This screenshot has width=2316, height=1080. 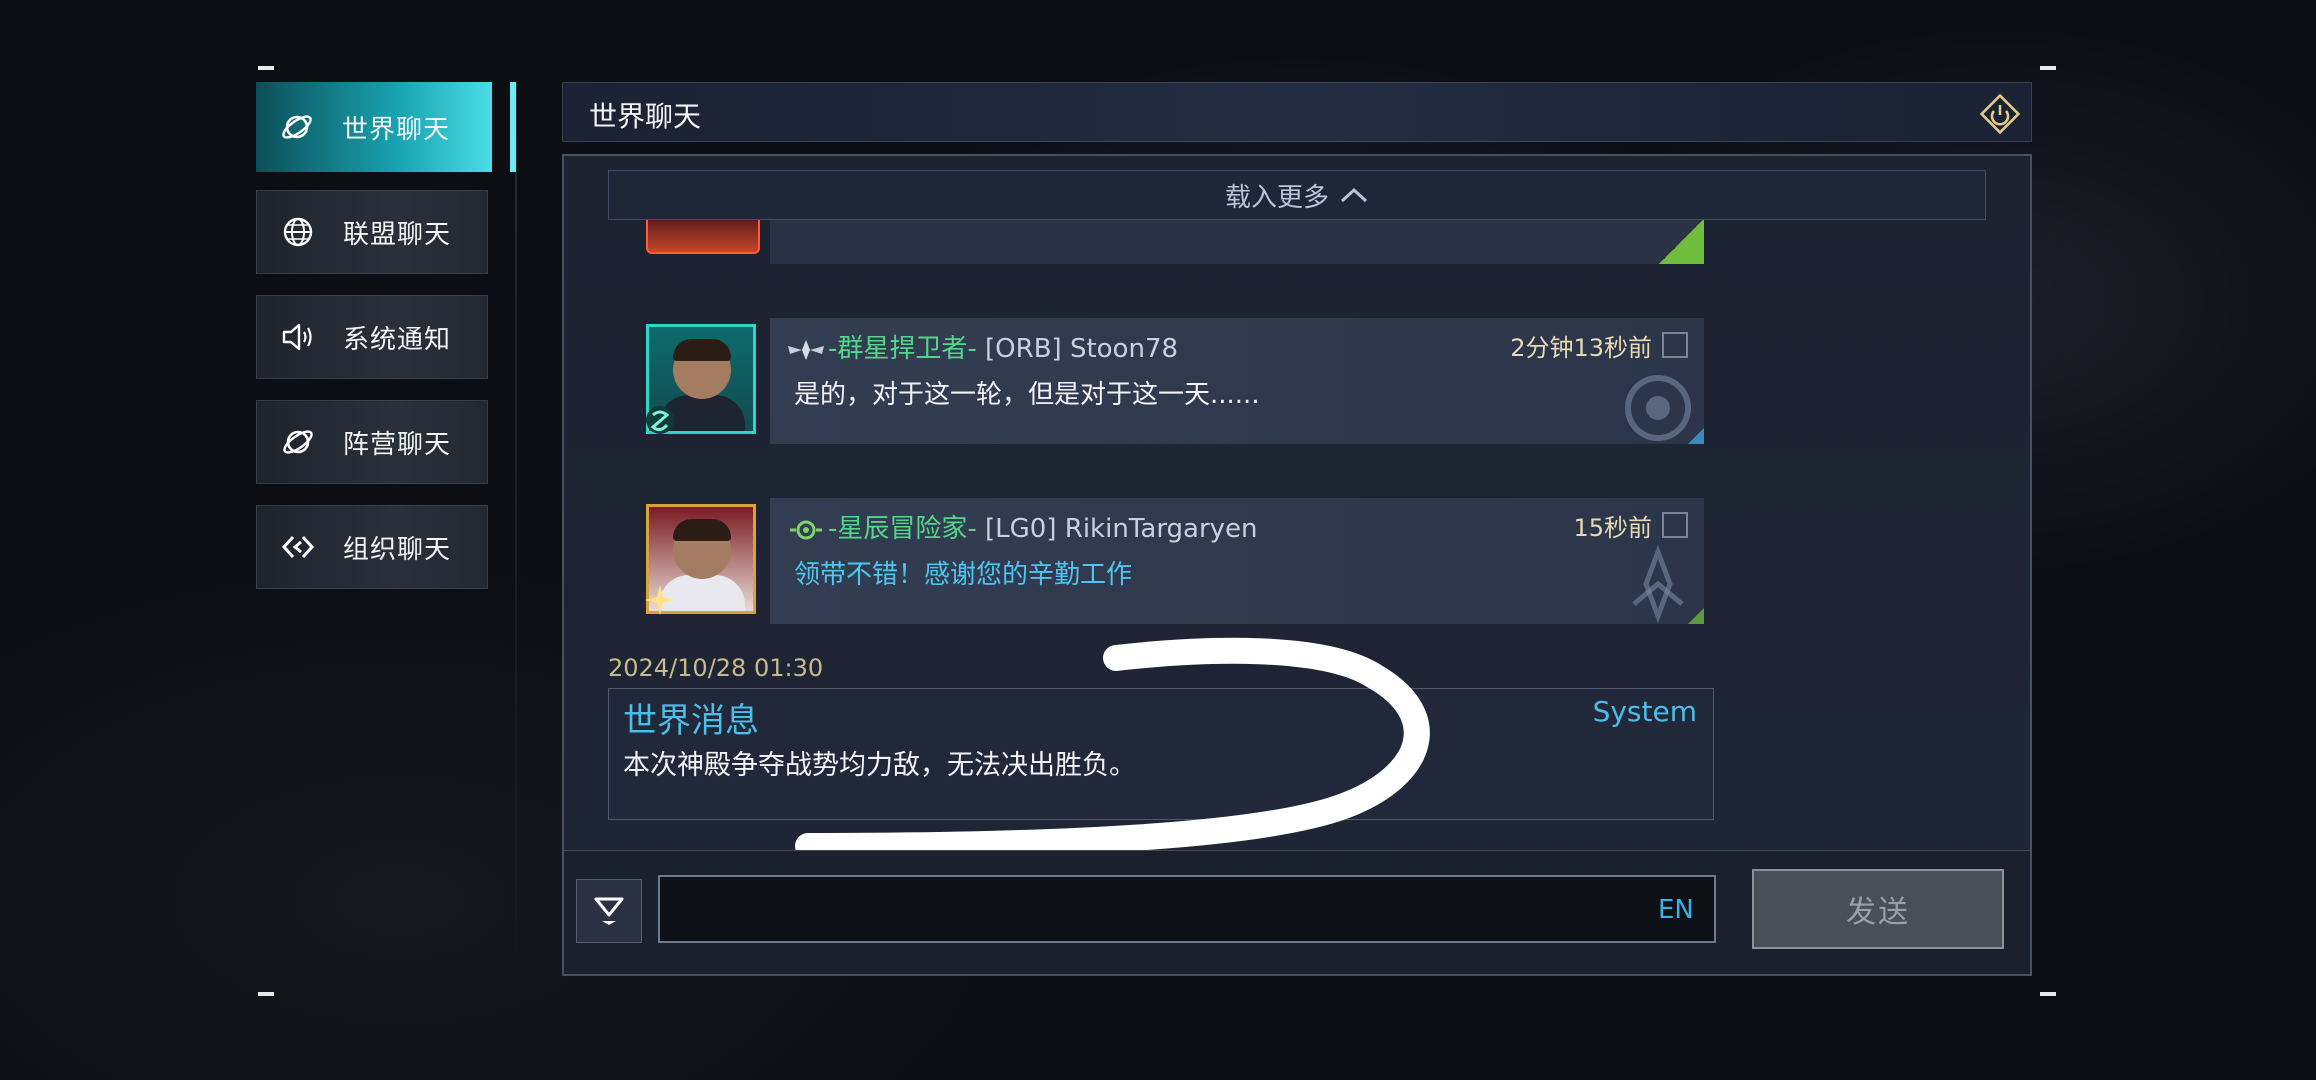 I want to click on system-tag: System, so click(x=1644, y=711).